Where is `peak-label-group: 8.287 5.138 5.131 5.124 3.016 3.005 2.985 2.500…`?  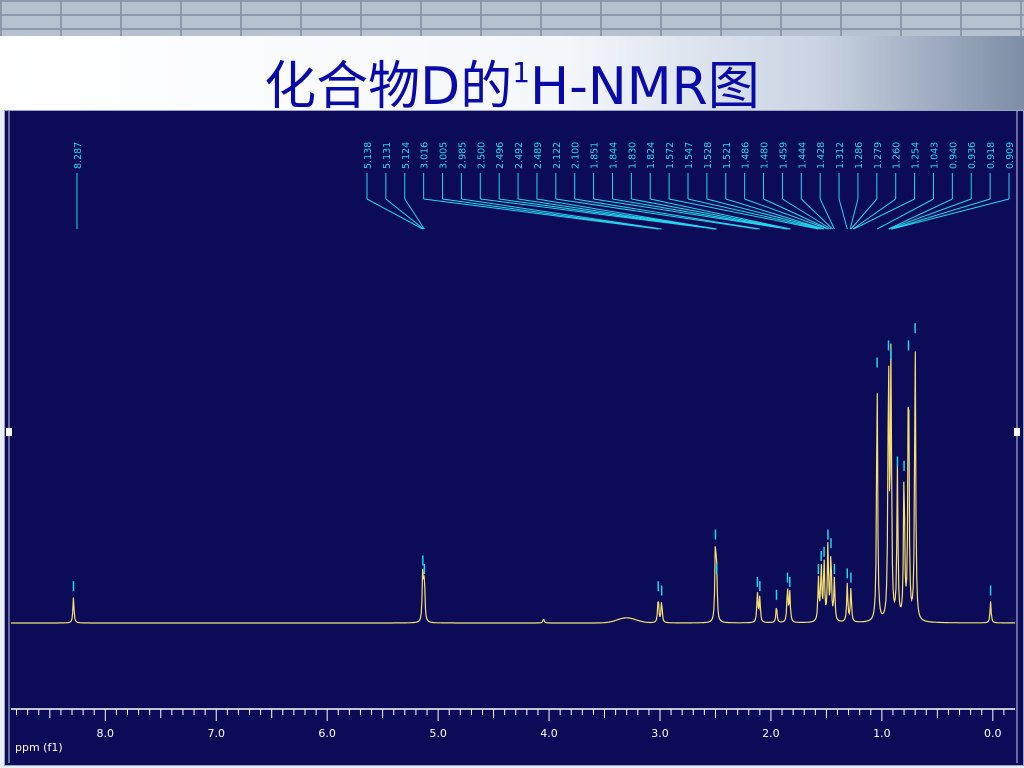
peak-label-group: 8.287 5.138 5.131 5.124 3.016 3.005 2.985 2.500… is located at coordinates (544, 186).